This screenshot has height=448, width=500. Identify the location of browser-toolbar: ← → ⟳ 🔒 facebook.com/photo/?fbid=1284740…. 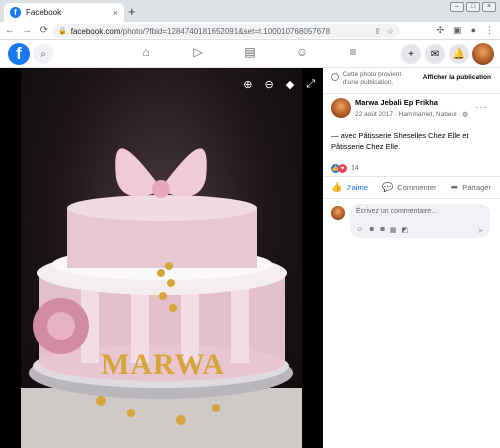
(250, 31).